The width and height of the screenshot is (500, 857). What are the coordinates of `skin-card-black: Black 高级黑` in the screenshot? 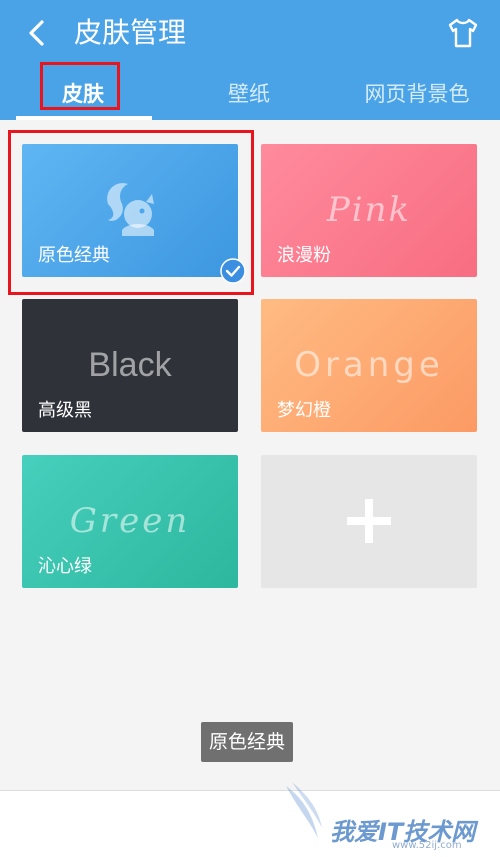 It's located at (130, 365).